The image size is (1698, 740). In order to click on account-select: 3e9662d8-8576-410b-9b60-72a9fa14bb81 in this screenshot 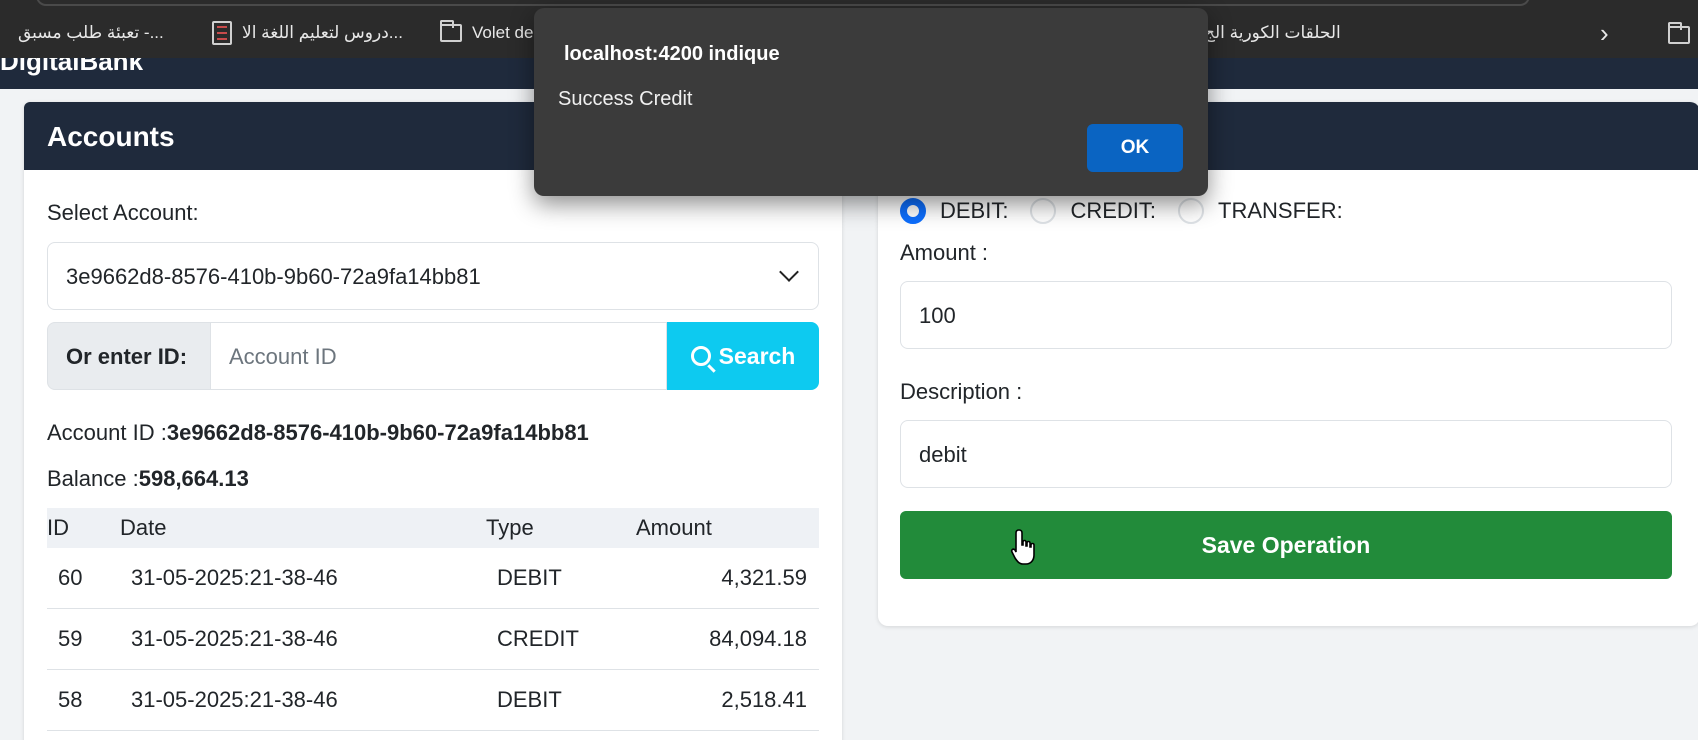, I will do `click(433, 276)`.